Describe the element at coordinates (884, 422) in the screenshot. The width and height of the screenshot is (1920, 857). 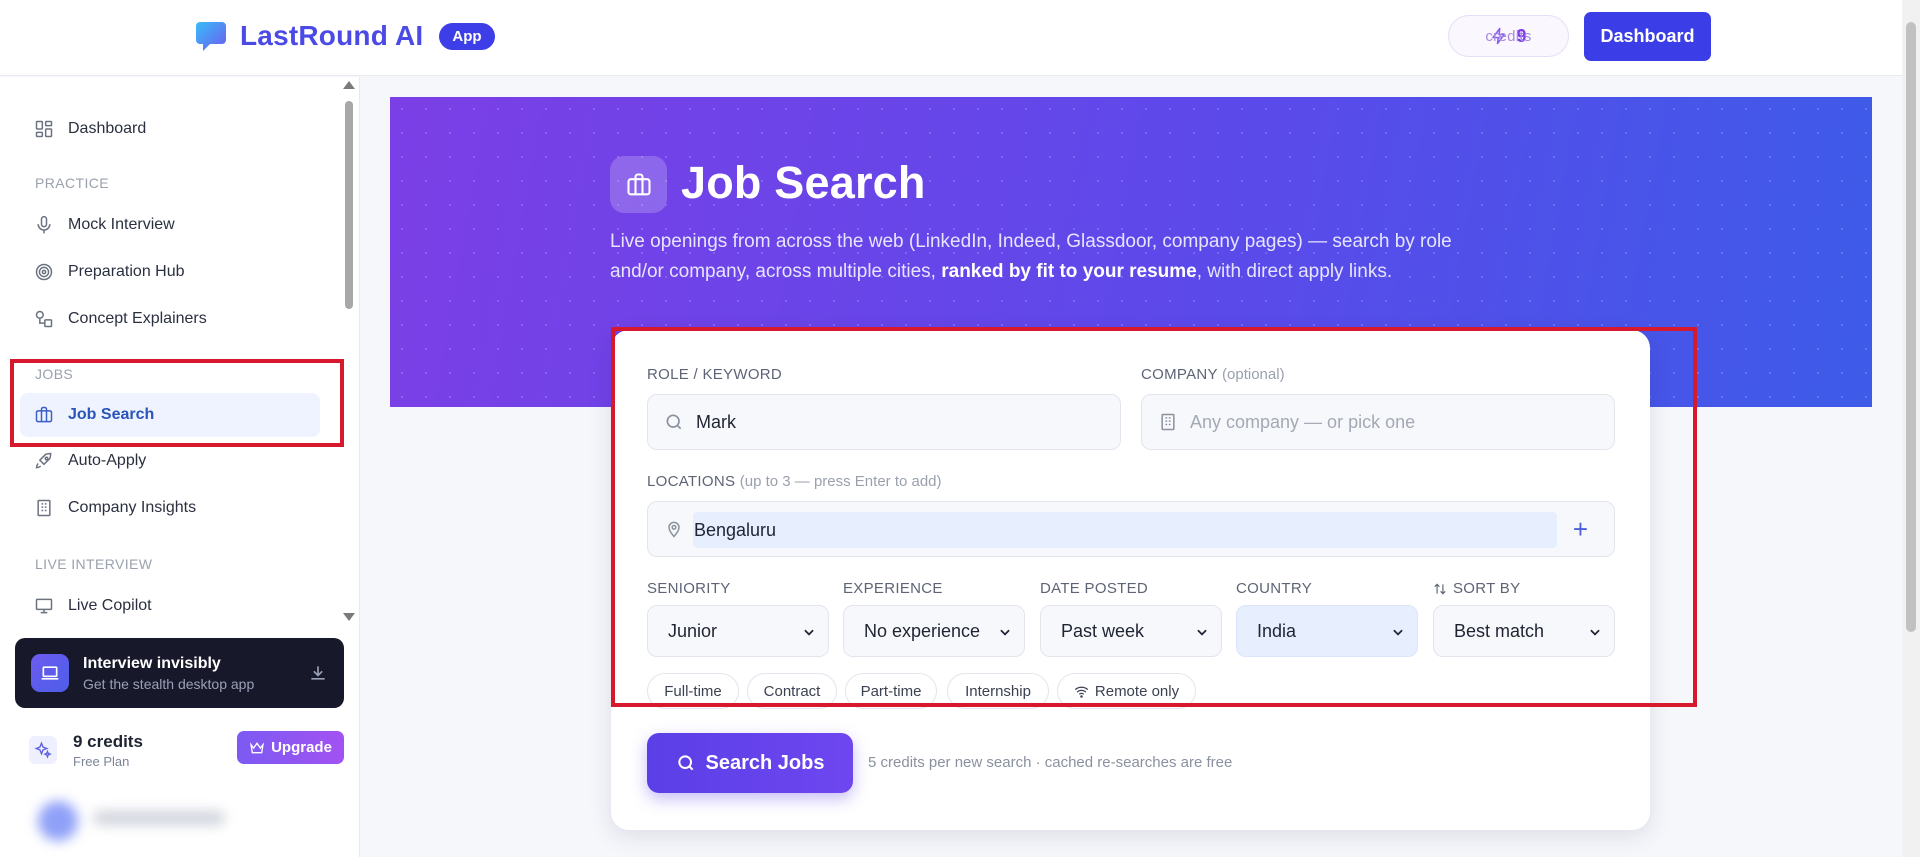
I see `role-keyword-input: Mark` at that location.